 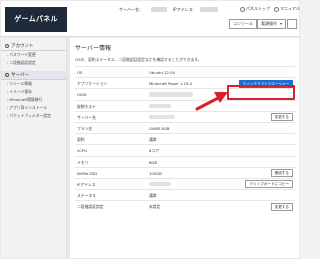 What do you see at coordinates (269, 184) in the screenshot?
I see `copy-ip-button: クリップボードにコピー` at bounding box center [269, 184].